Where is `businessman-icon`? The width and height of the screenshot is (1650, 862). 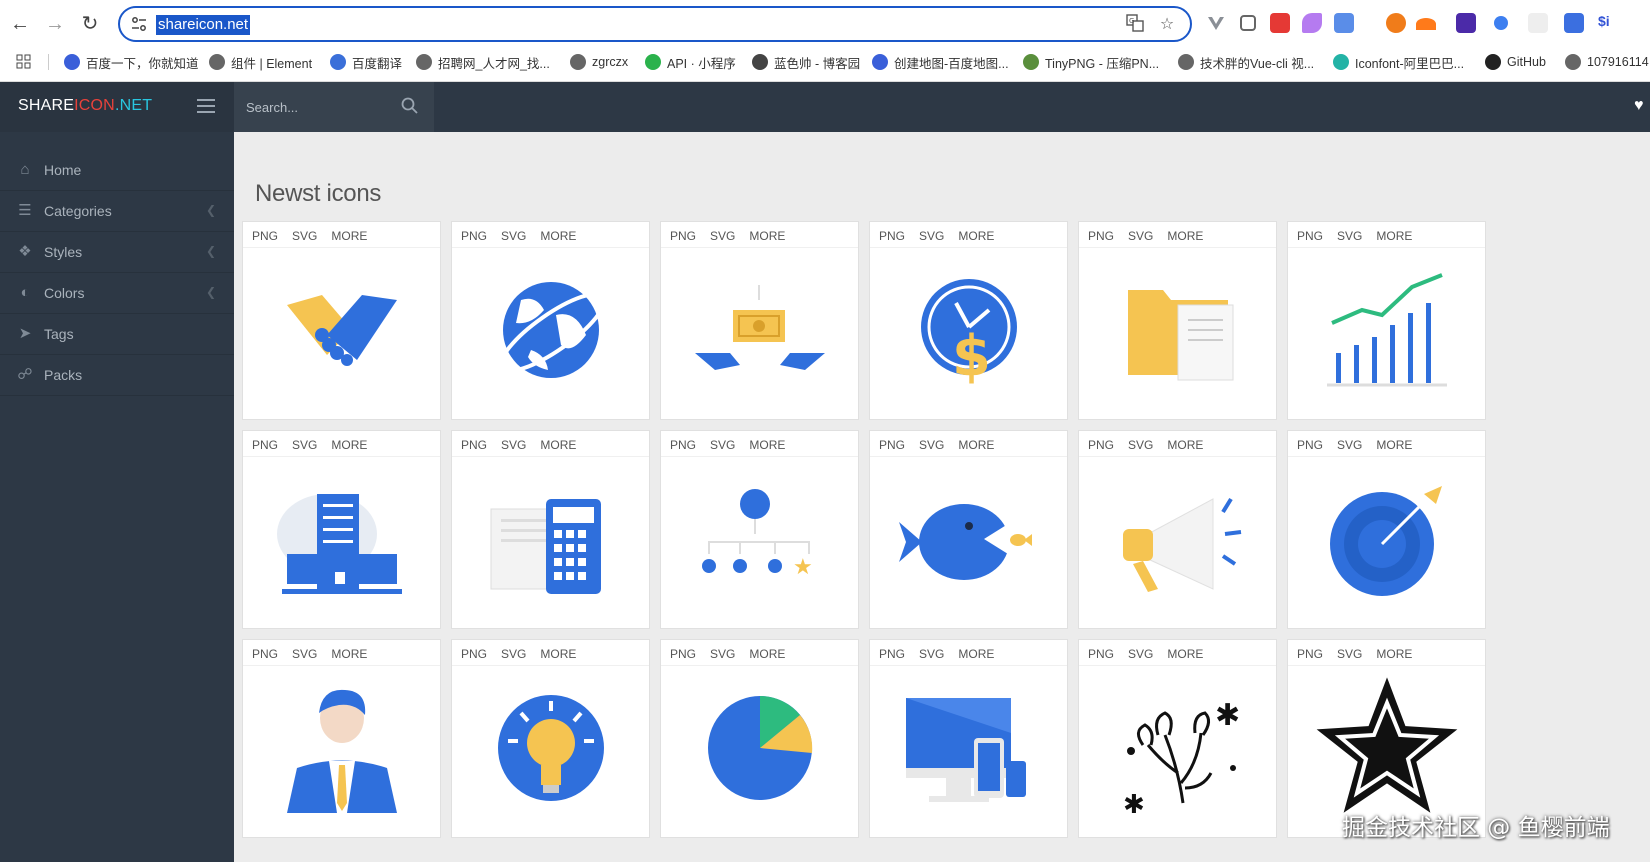 businessman-icon is located at coordinates (342, 748).